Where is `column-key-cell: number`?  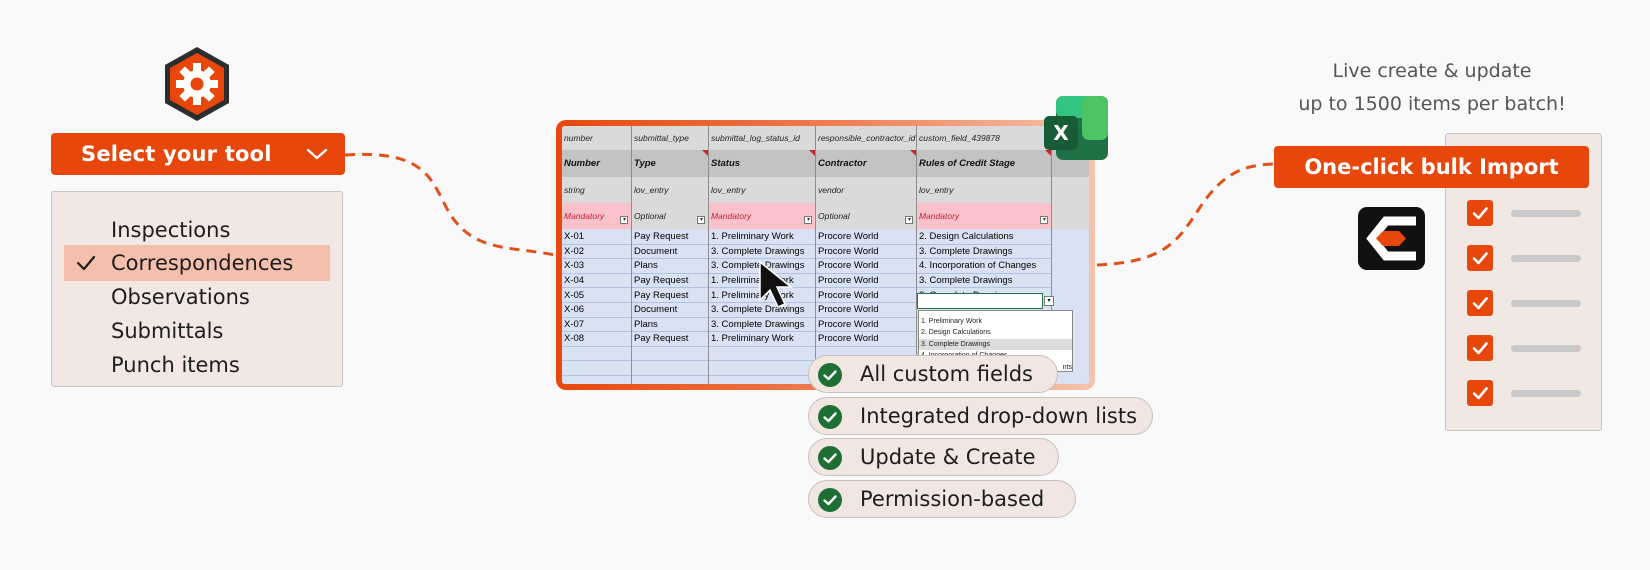
column-key-cell: number is located at coordinates (596, 138).